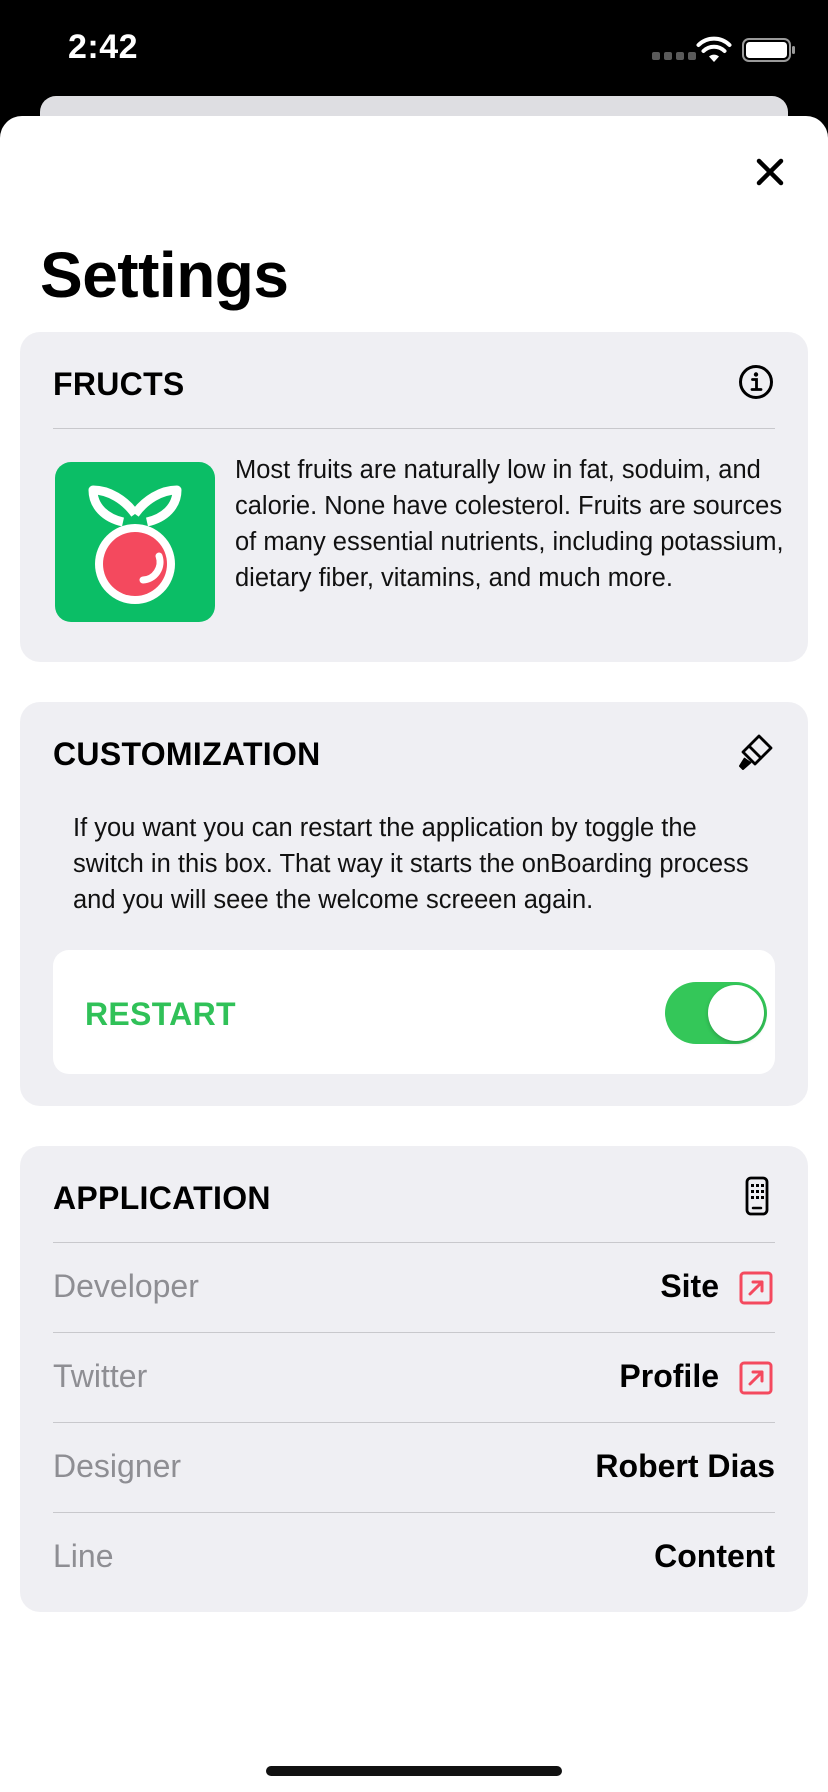 This screenshot has height=1792, width=828. Describe the element at coordinates (756, 752) in the screenshot. I see `paintbrush-icon` at that location.